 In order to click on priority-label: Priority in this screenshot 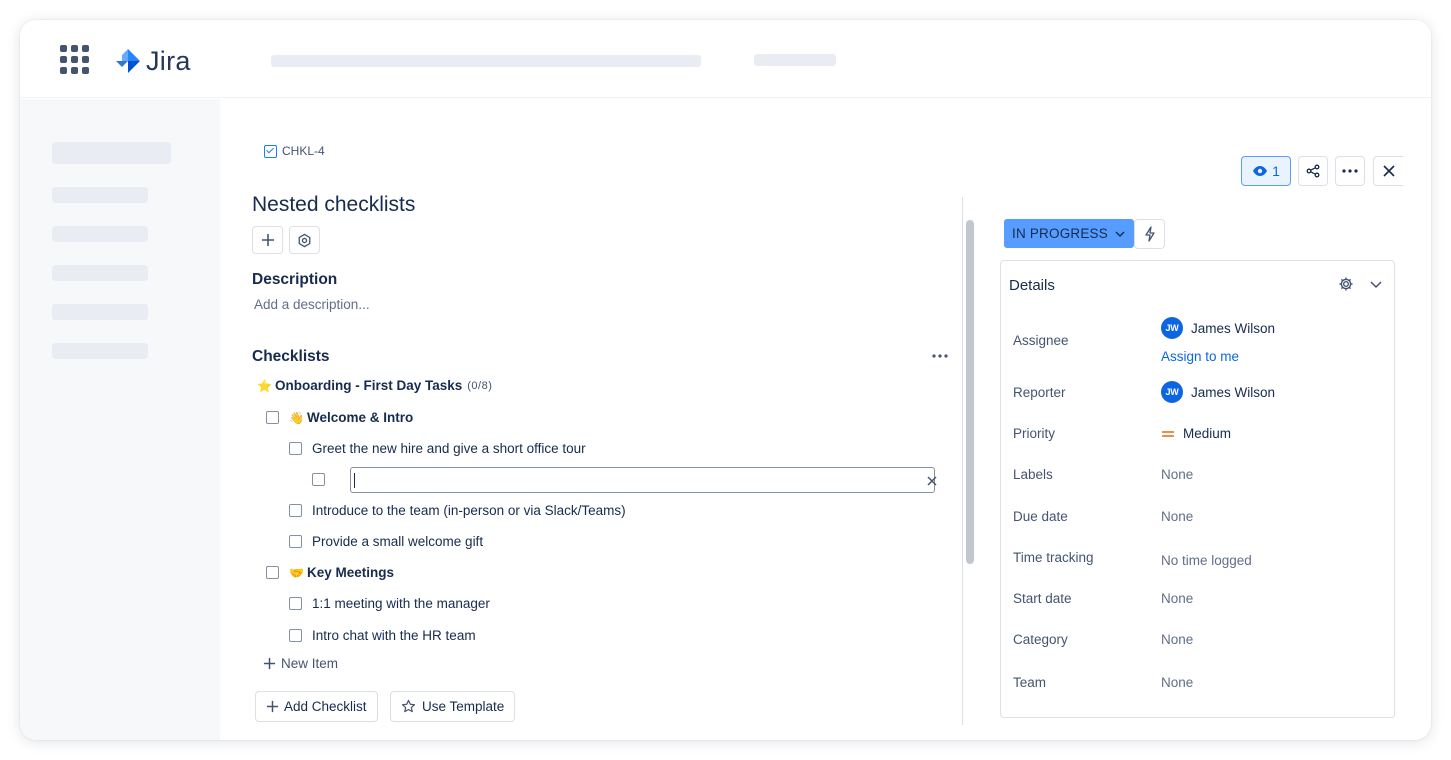, I will do `click(1034, 433)`.